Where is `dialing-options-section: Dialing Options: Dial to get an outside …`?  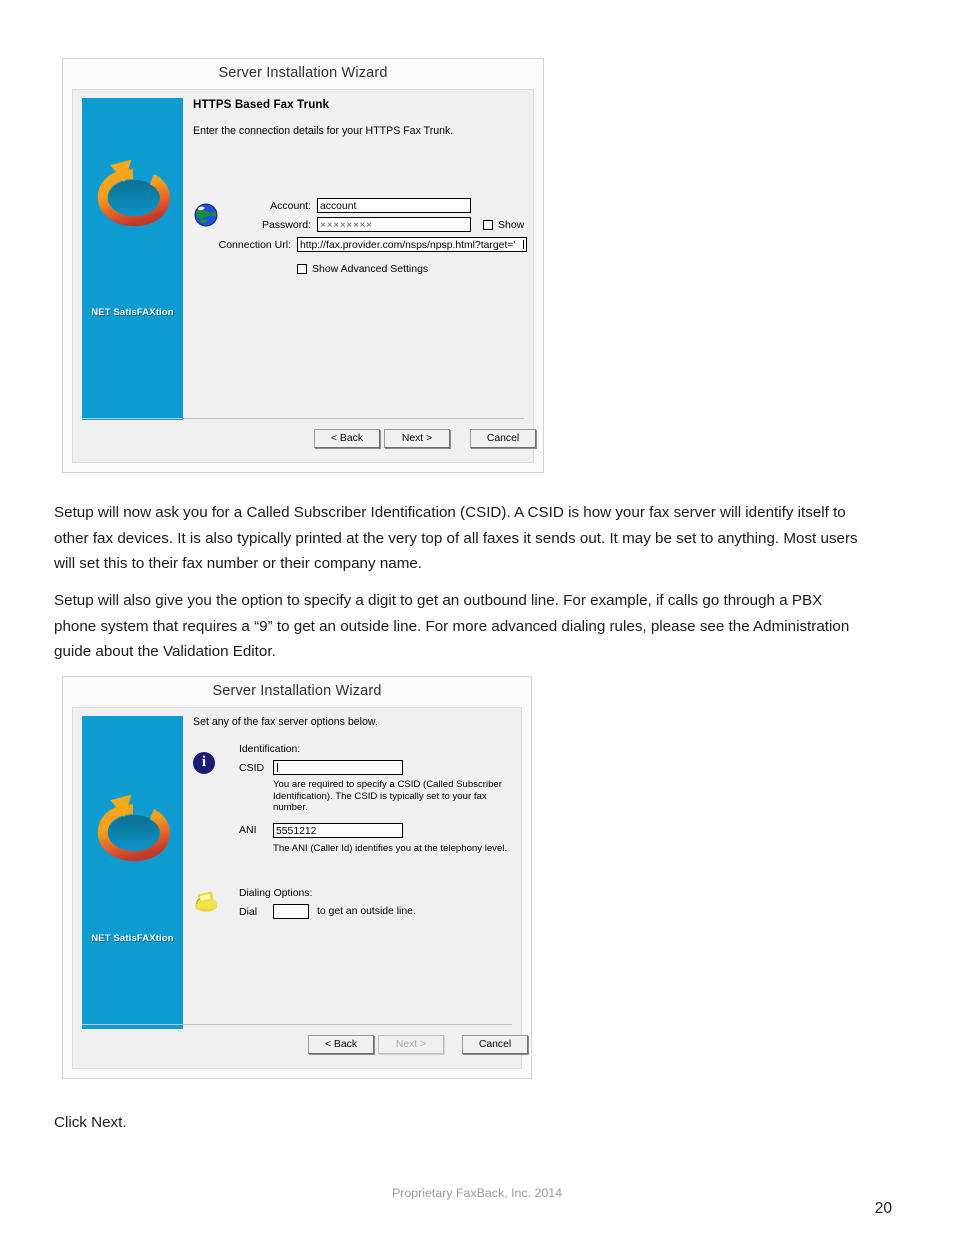
dialing-options-section: Dialing Options: Dial to get an outside … is located at coordinates (354, 905).